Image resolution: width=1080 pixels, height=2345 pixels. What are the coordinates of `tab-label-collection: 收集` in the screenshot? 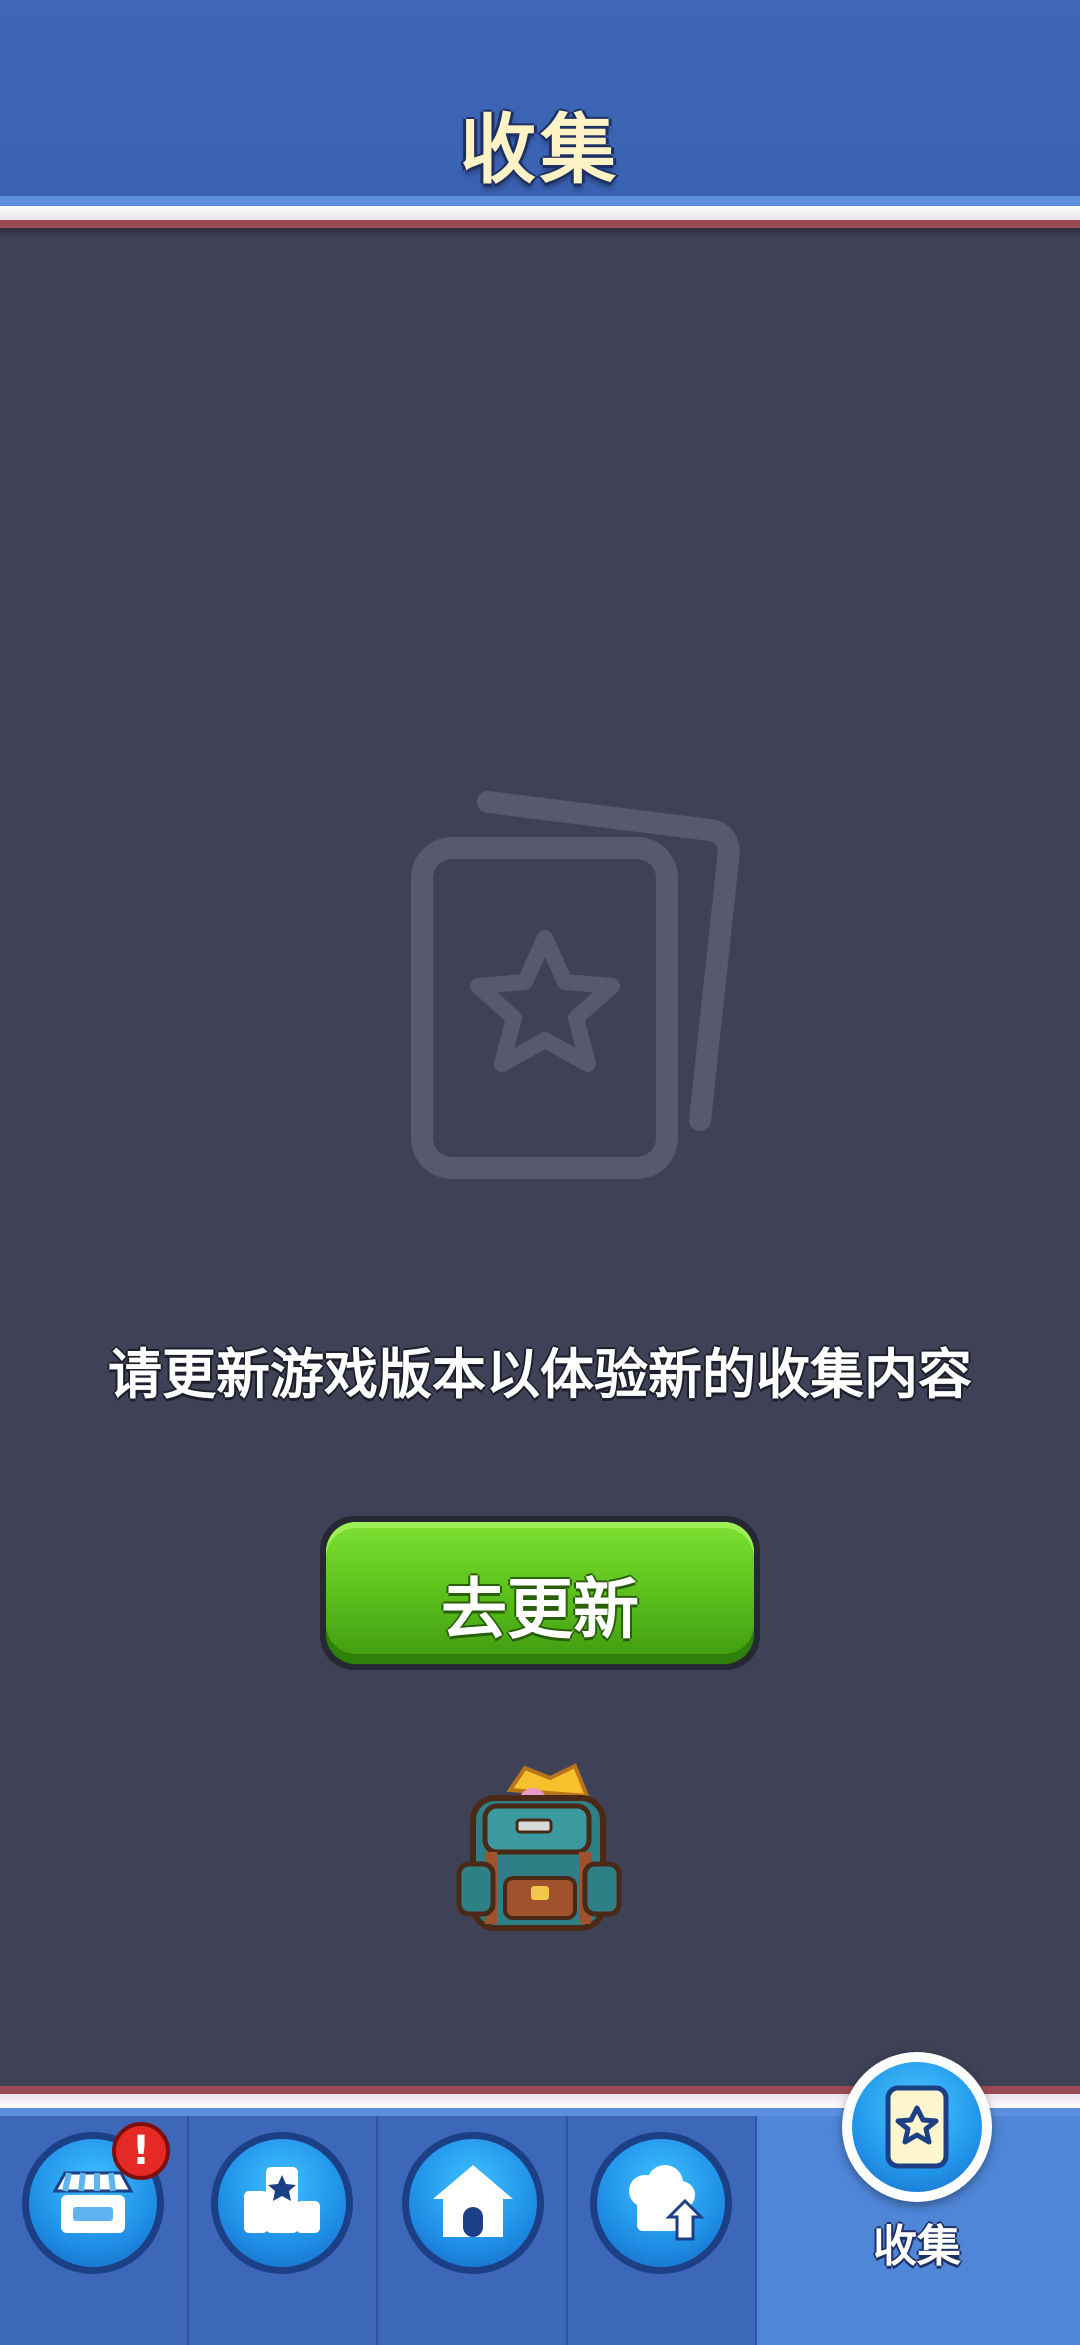 It's located at (917, 2246).